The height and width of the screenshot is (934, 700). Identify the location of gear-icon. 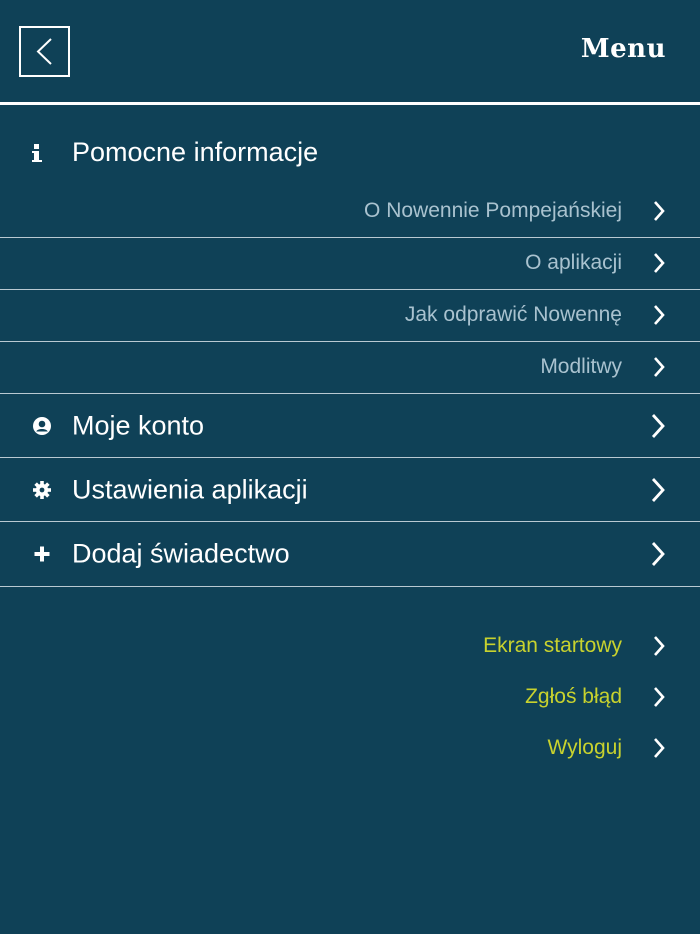
(42, 490).